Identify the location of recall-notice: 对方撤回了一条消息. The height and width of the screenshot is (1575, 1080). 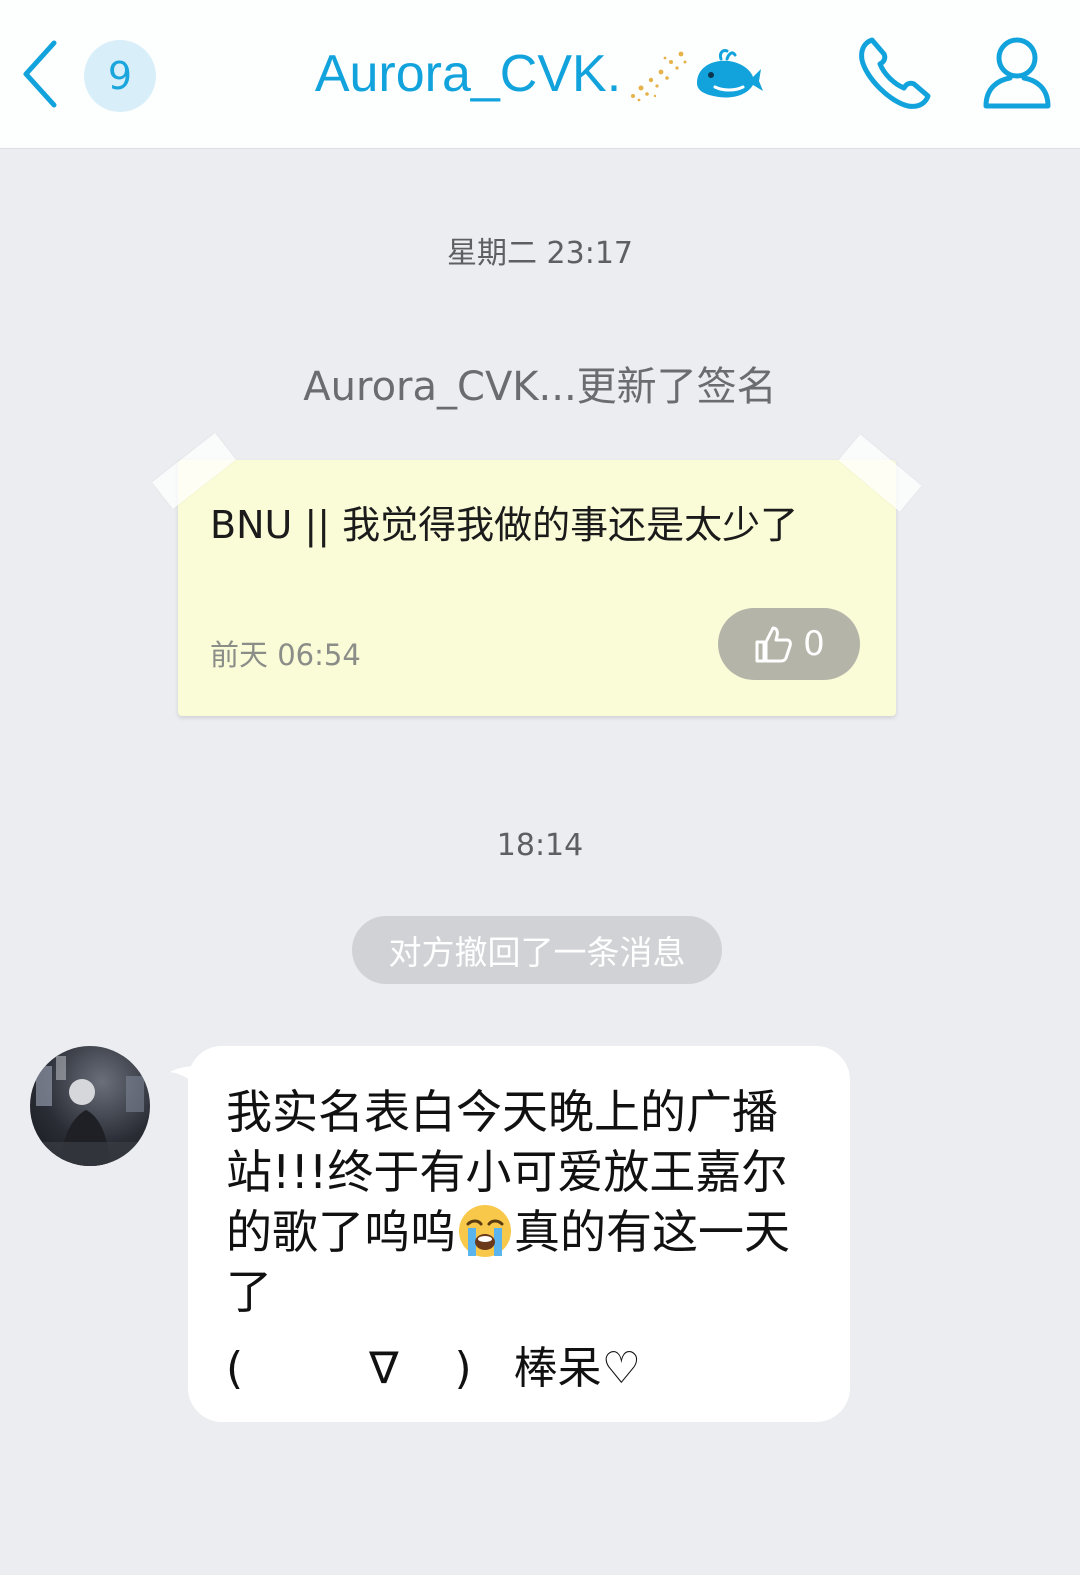
(537, 950).